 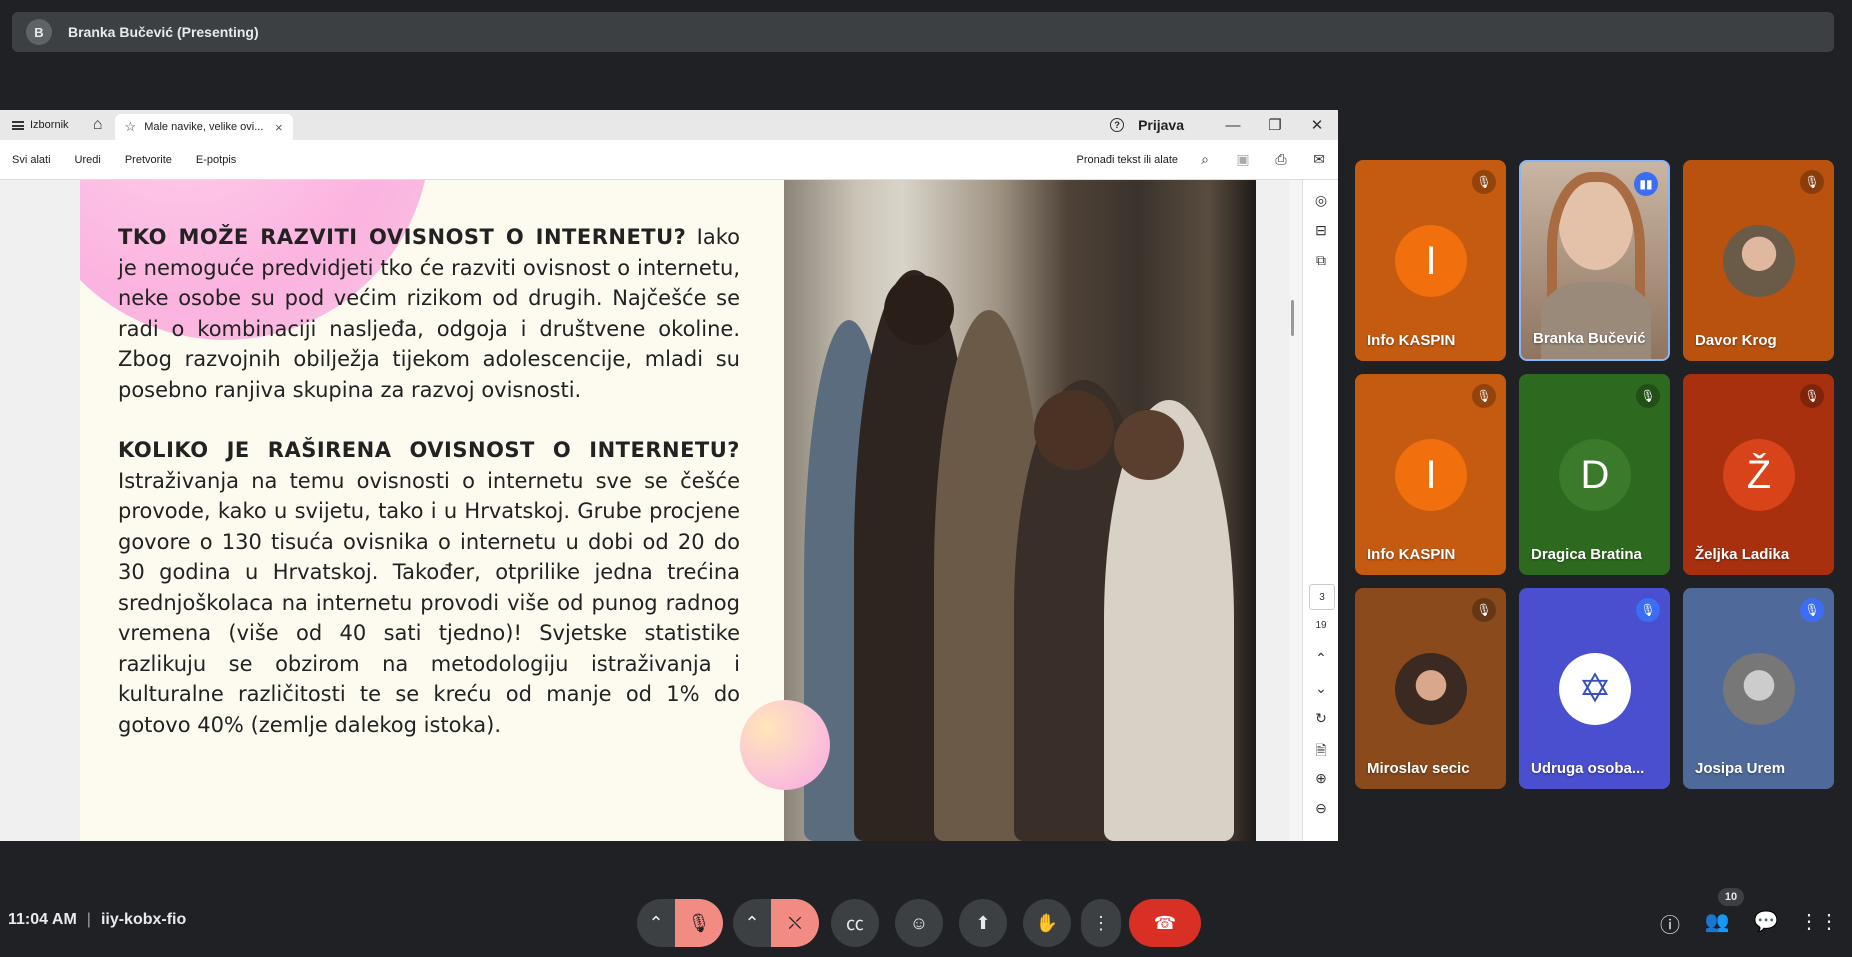 I want to click on menu-button: Izbornik, so click(x=40, y=125).